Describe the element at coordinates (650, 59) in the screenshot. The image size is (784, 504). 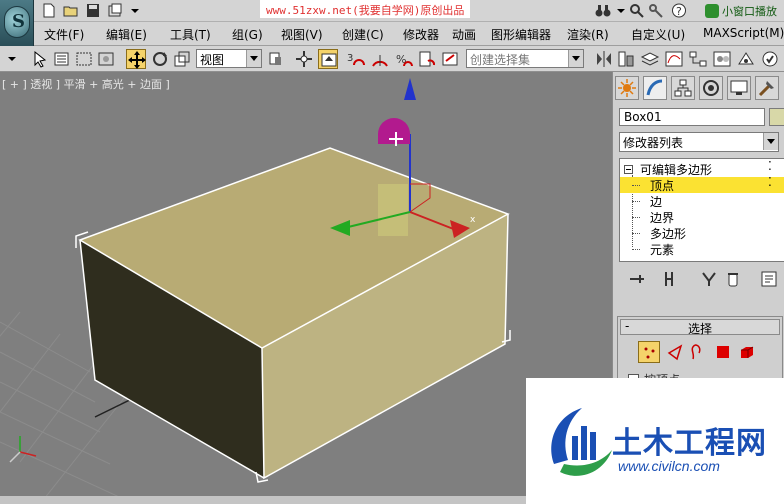
I see `layer-manager-icon` at that location.